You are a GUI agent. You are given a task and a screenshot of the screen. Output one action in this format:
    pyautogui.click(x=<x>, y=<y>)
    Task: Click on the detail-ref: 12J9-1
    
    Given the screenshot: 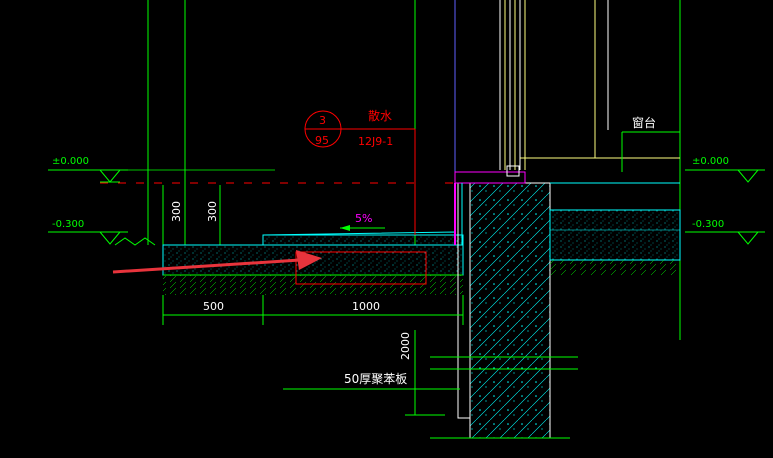 What is the action you would take?
    pyautogui.click(x=375, y=141)
    